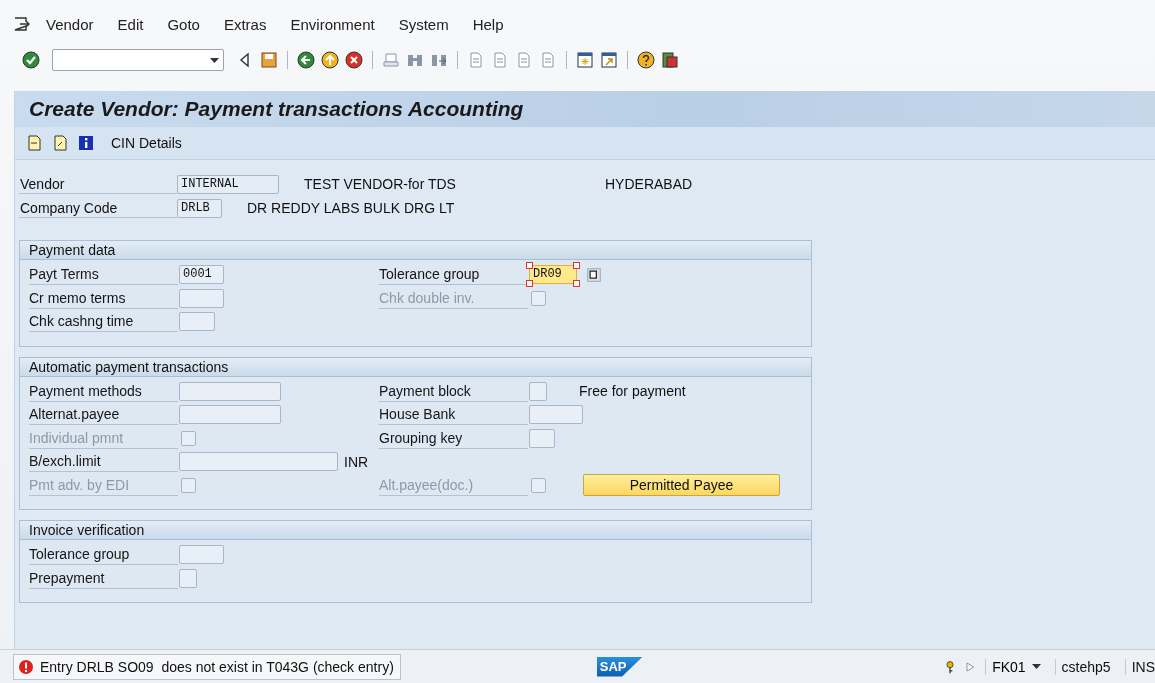 The image size is (1155, 683). What do you see at coordinates (245, 24) in the screenshot?
I see `menu-item: Extras` at bounding box center [245, 24].